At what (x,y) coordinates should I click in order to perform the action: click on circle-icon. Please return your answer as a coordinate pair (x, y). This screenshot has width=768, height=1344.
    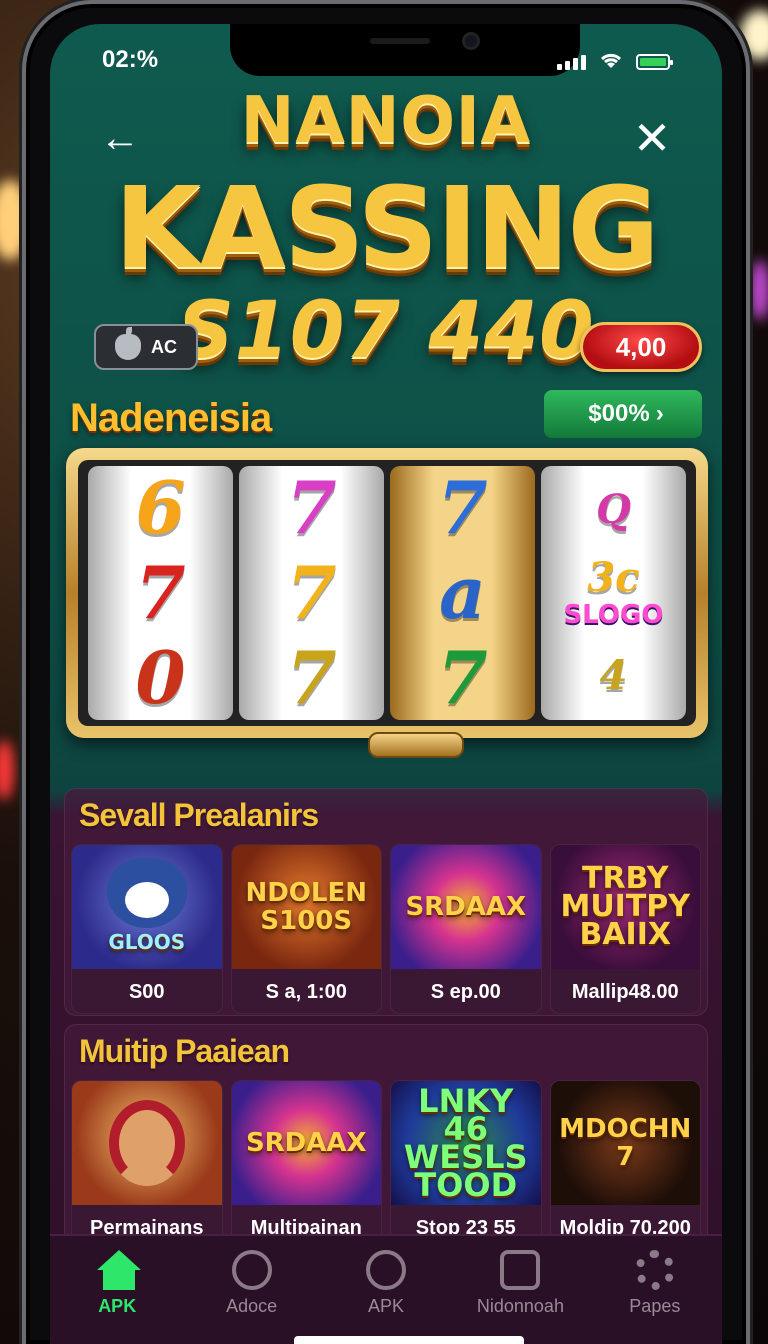
    Looking at the image, I should click on (386, 1270).